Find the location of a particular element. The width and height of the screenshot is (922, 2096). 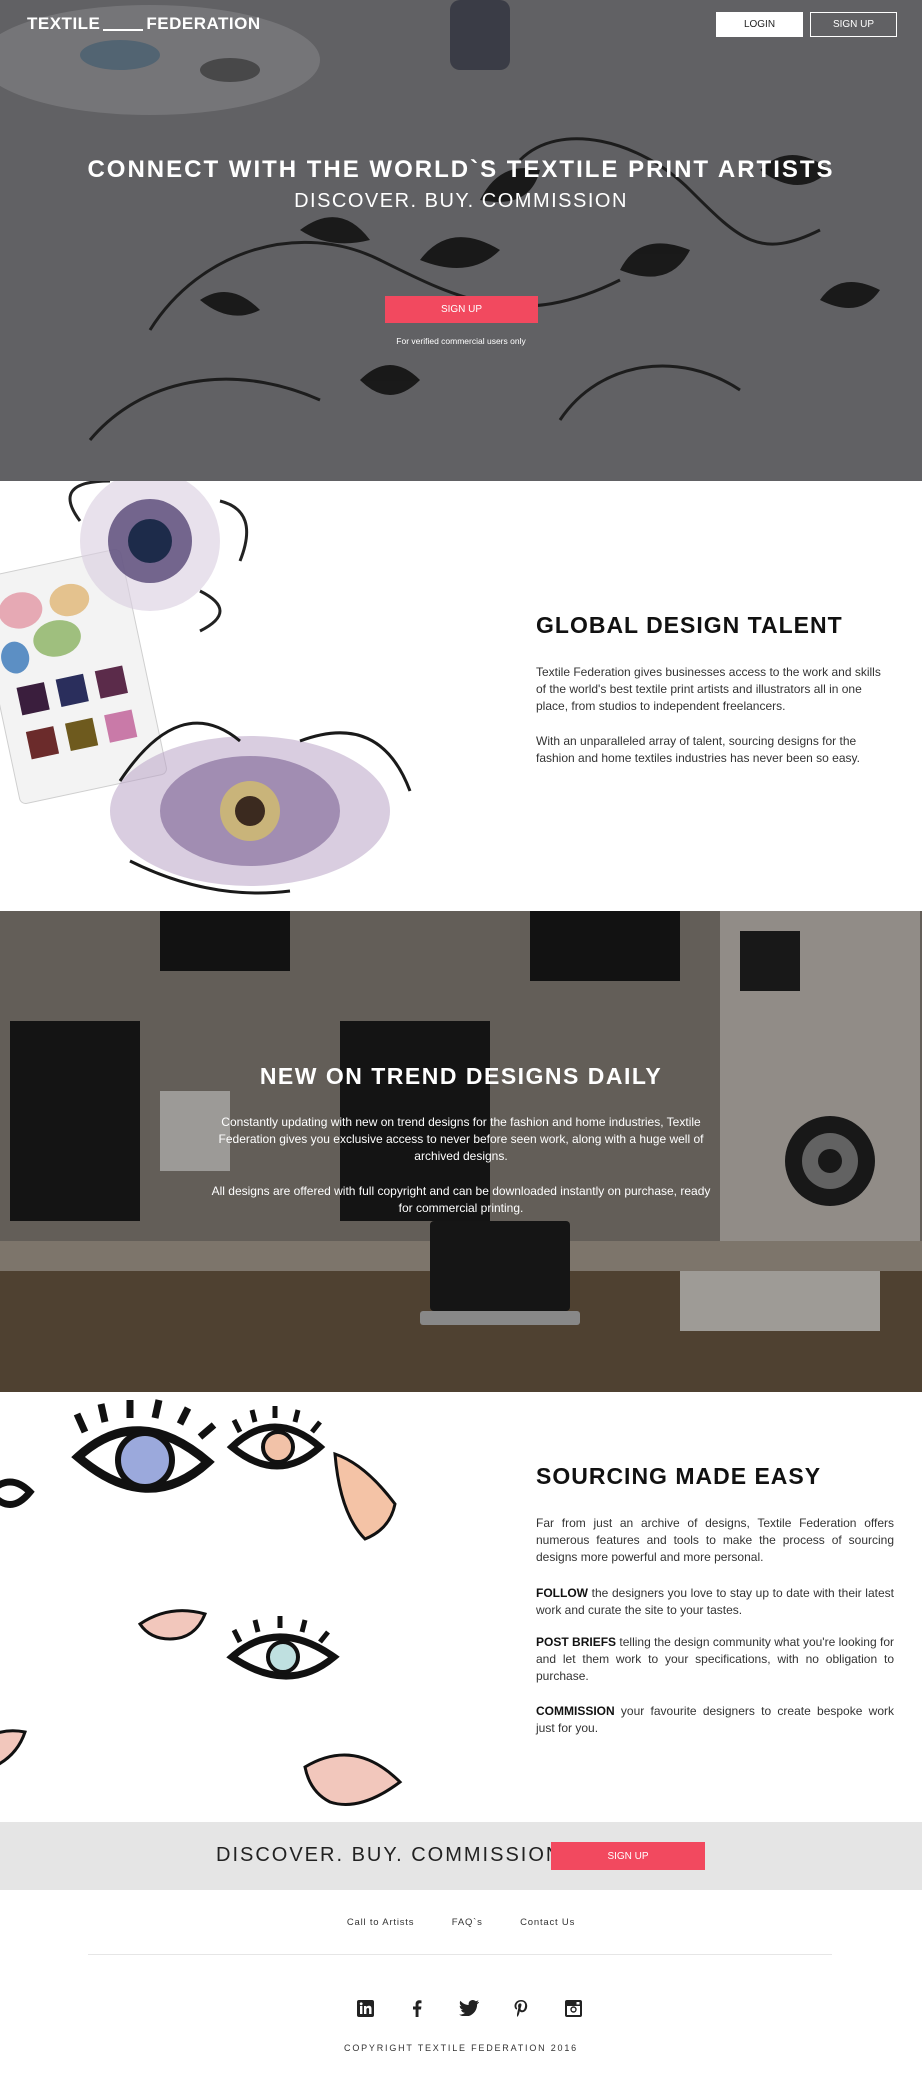

login-button: LOGIN is located at coordinates (759, 24).